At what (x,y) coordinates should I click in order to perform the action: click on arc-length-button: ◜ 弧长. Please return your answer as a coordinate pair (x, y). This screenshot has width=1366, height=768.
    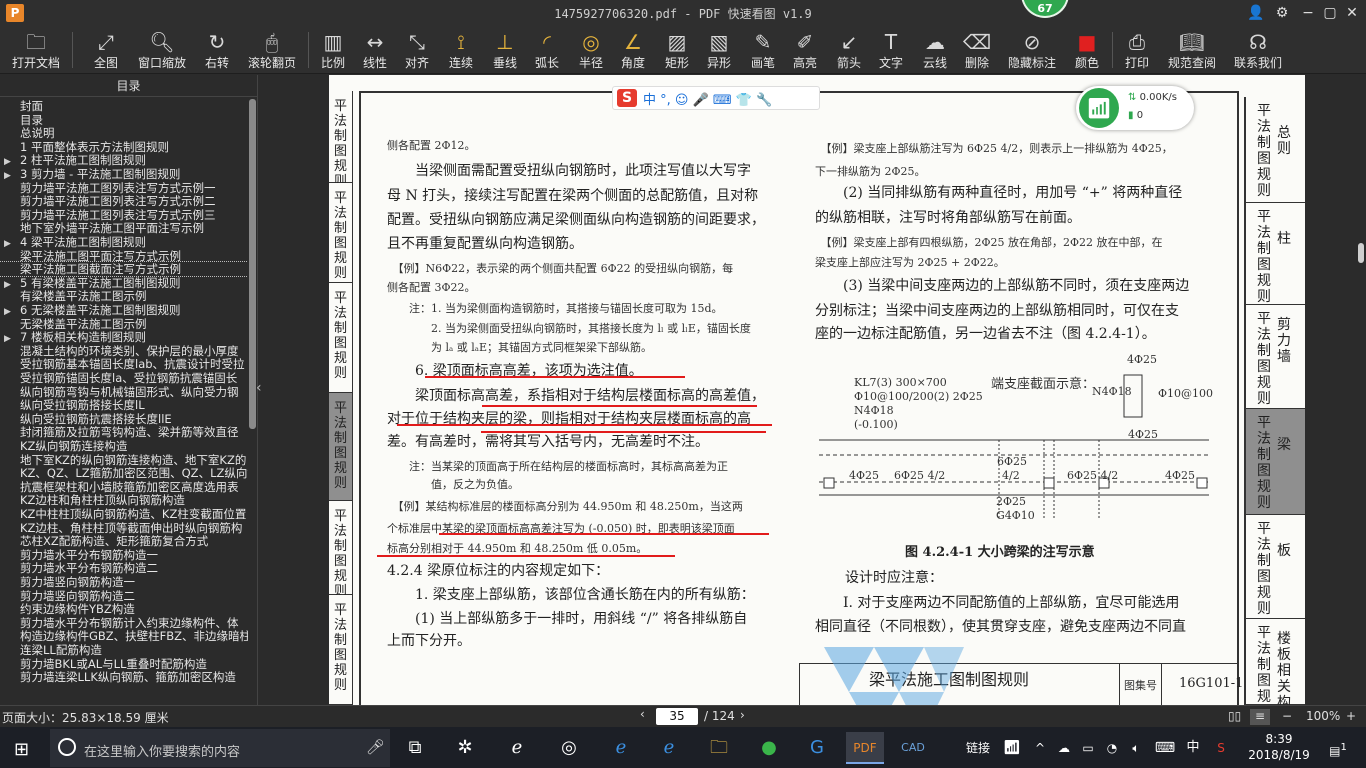
    Looking at the image, I should click on (547, 50).